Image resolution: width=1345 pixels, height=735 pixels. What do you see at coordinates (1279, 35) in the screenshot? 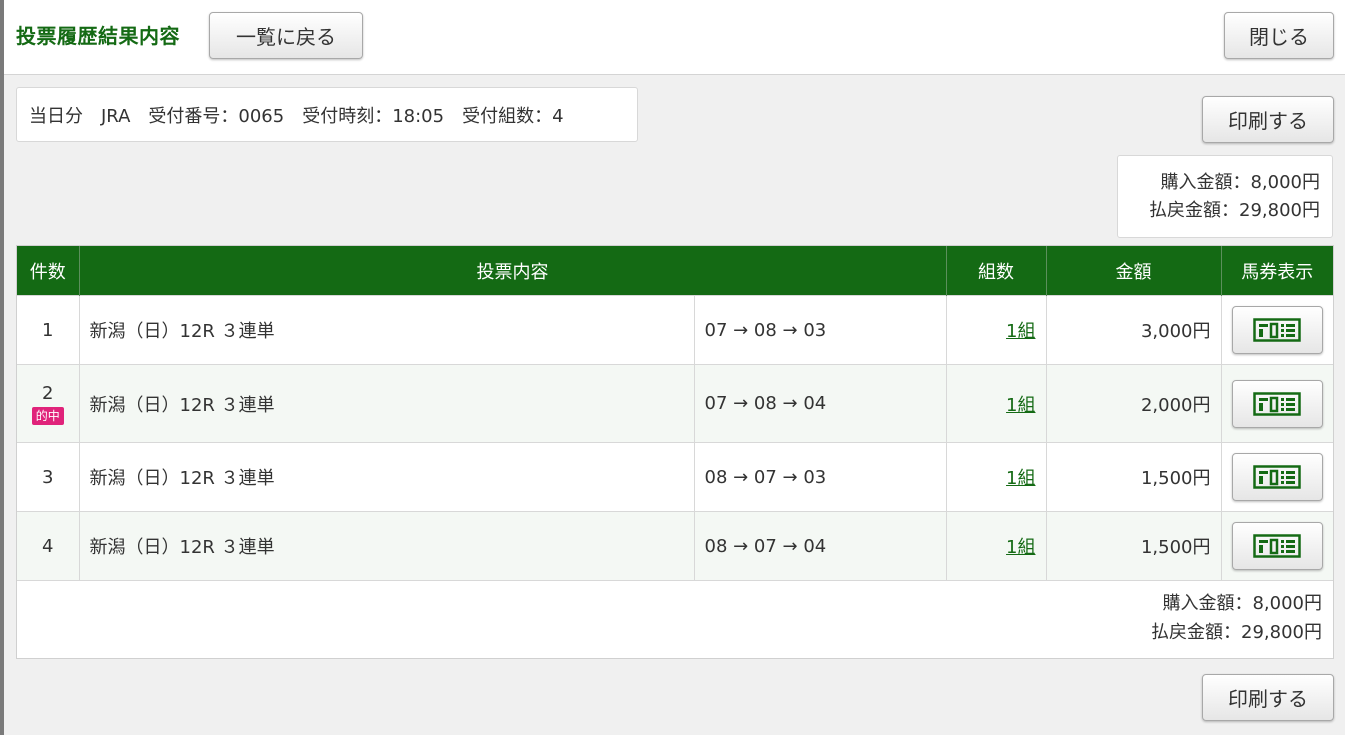
I see `close-button: 閉じる` at bounding box center [1279, 35].